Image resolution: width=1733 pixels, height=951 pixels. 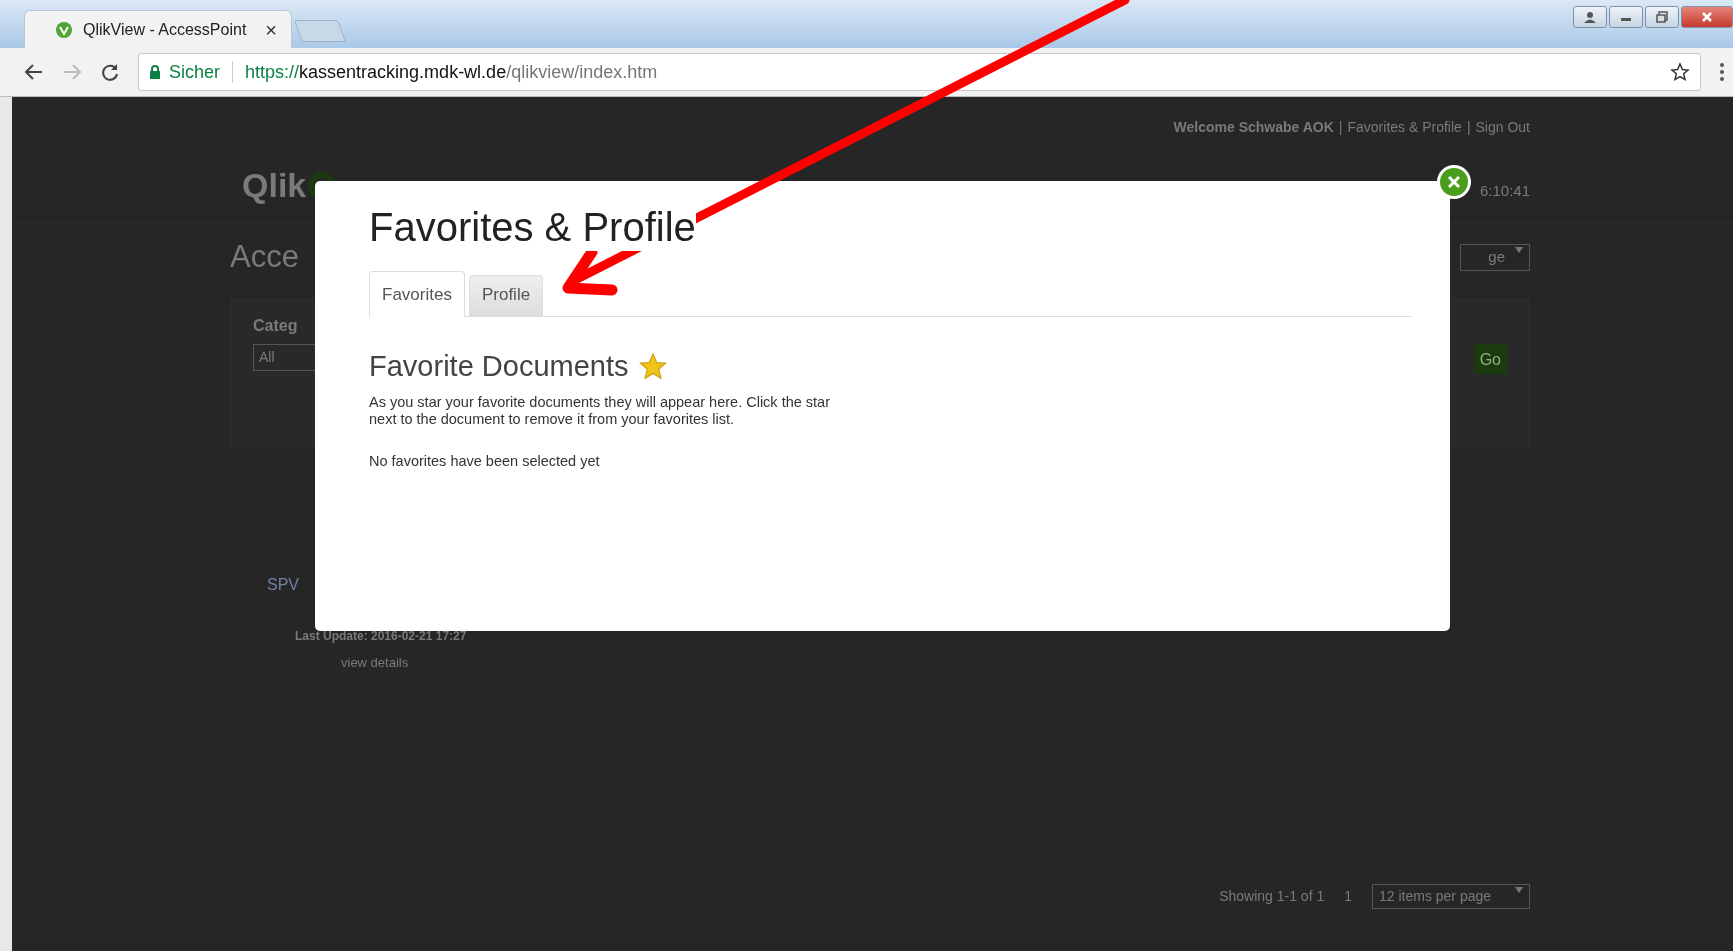 What do you see at coordinates (276, 325) in the screenshot?
I see `category-label: Categ` at bounding box center [276, 325].